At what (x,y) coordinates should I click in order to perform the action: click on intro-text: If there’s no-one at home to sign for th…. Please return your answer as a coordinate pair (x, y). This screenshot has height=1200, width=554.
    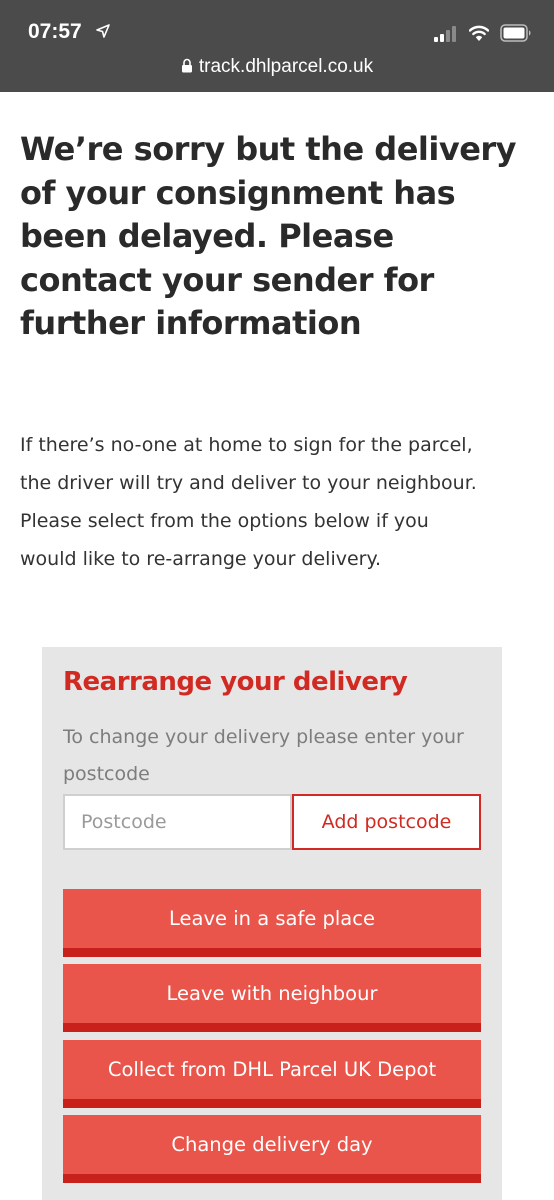
    Looking at the image, I should click on (248, 502).